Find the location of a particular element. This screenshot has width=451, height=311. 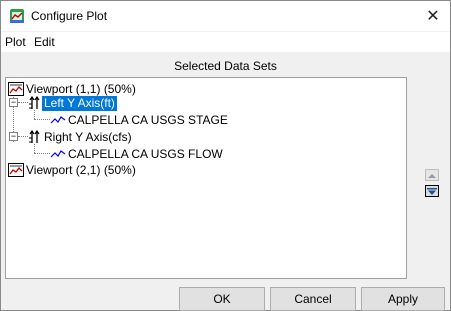

selected-data-sets-heading: Selected Data Sets is located at coordinates (225, 66).